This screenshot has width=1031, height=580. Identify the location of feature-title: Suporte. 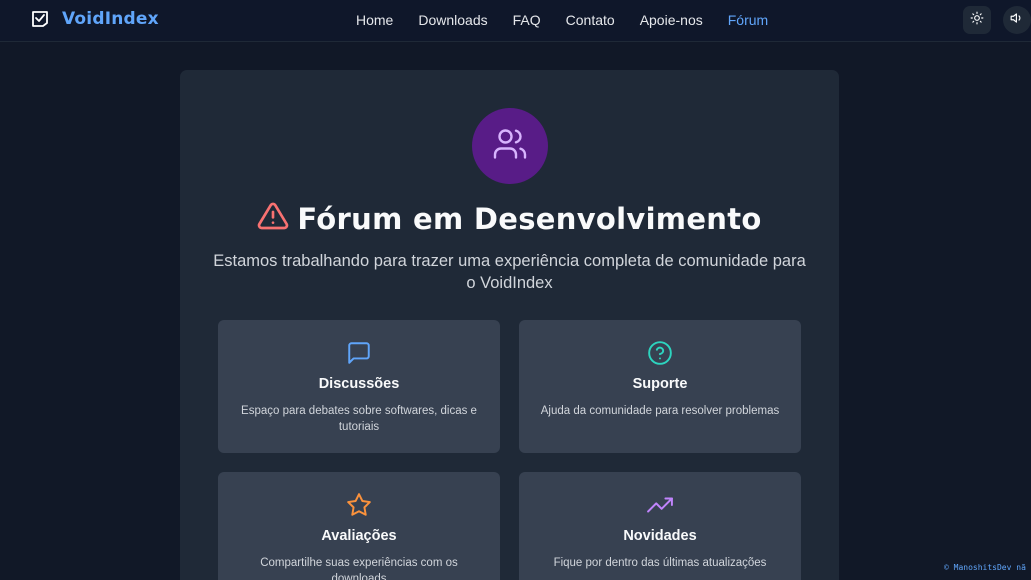
(660, 384).